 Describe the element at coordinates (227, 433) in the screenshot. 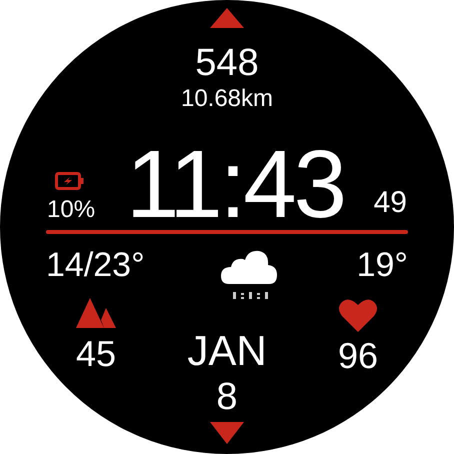

I see `down-arrow-icon` at that location.